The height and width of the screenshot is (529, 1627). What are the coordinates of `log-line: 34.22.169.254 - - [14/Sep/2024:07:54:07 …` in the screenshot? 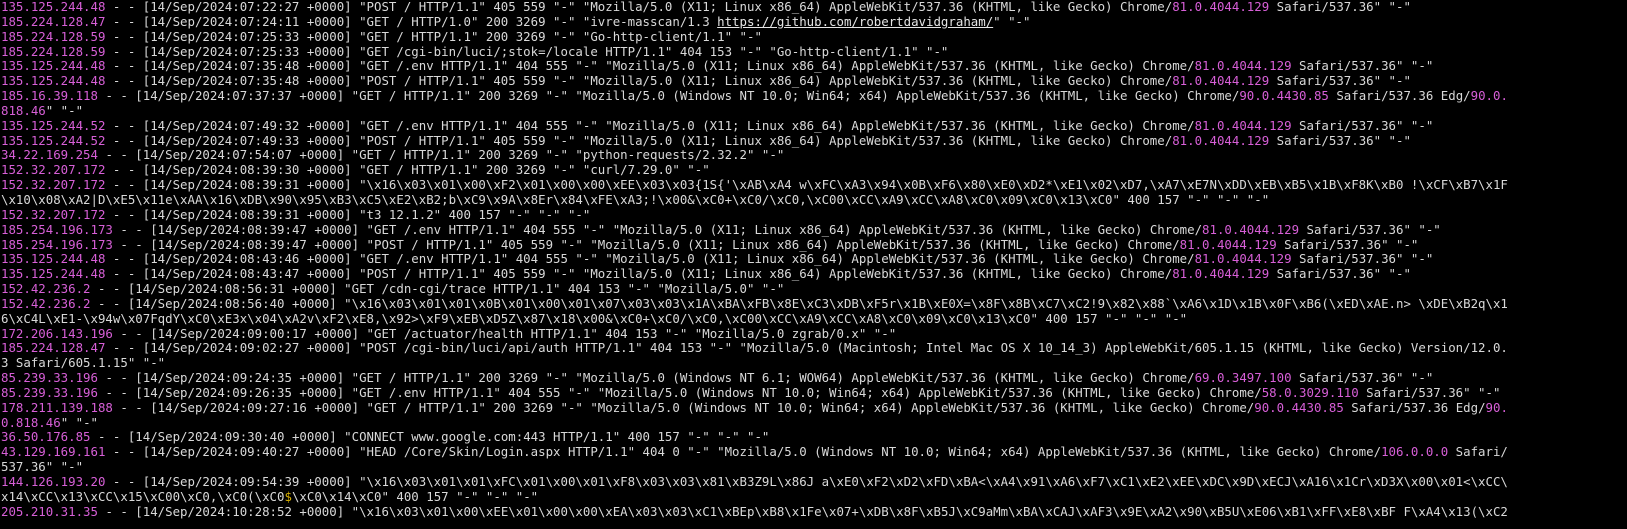 It's located at (814, 155).